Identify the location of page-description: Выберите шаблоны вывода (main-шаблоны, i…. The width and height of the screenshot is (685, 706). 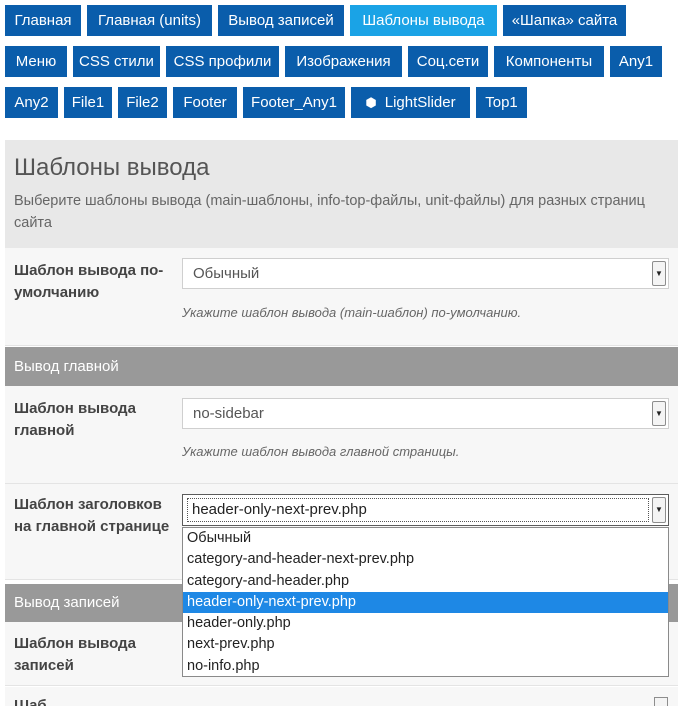
(329, 212).